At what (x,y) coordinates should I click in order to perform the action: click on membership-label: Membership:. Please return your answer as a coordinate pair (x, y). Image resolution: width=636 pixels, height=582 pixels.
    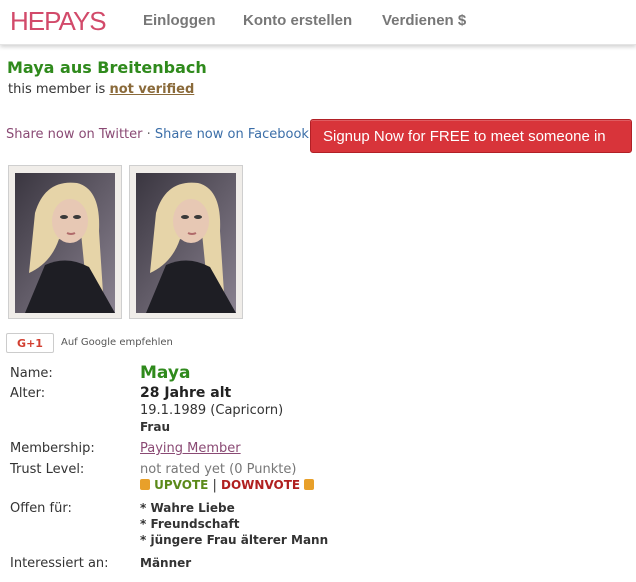
    Looking at the image, I should click on (52, 448).